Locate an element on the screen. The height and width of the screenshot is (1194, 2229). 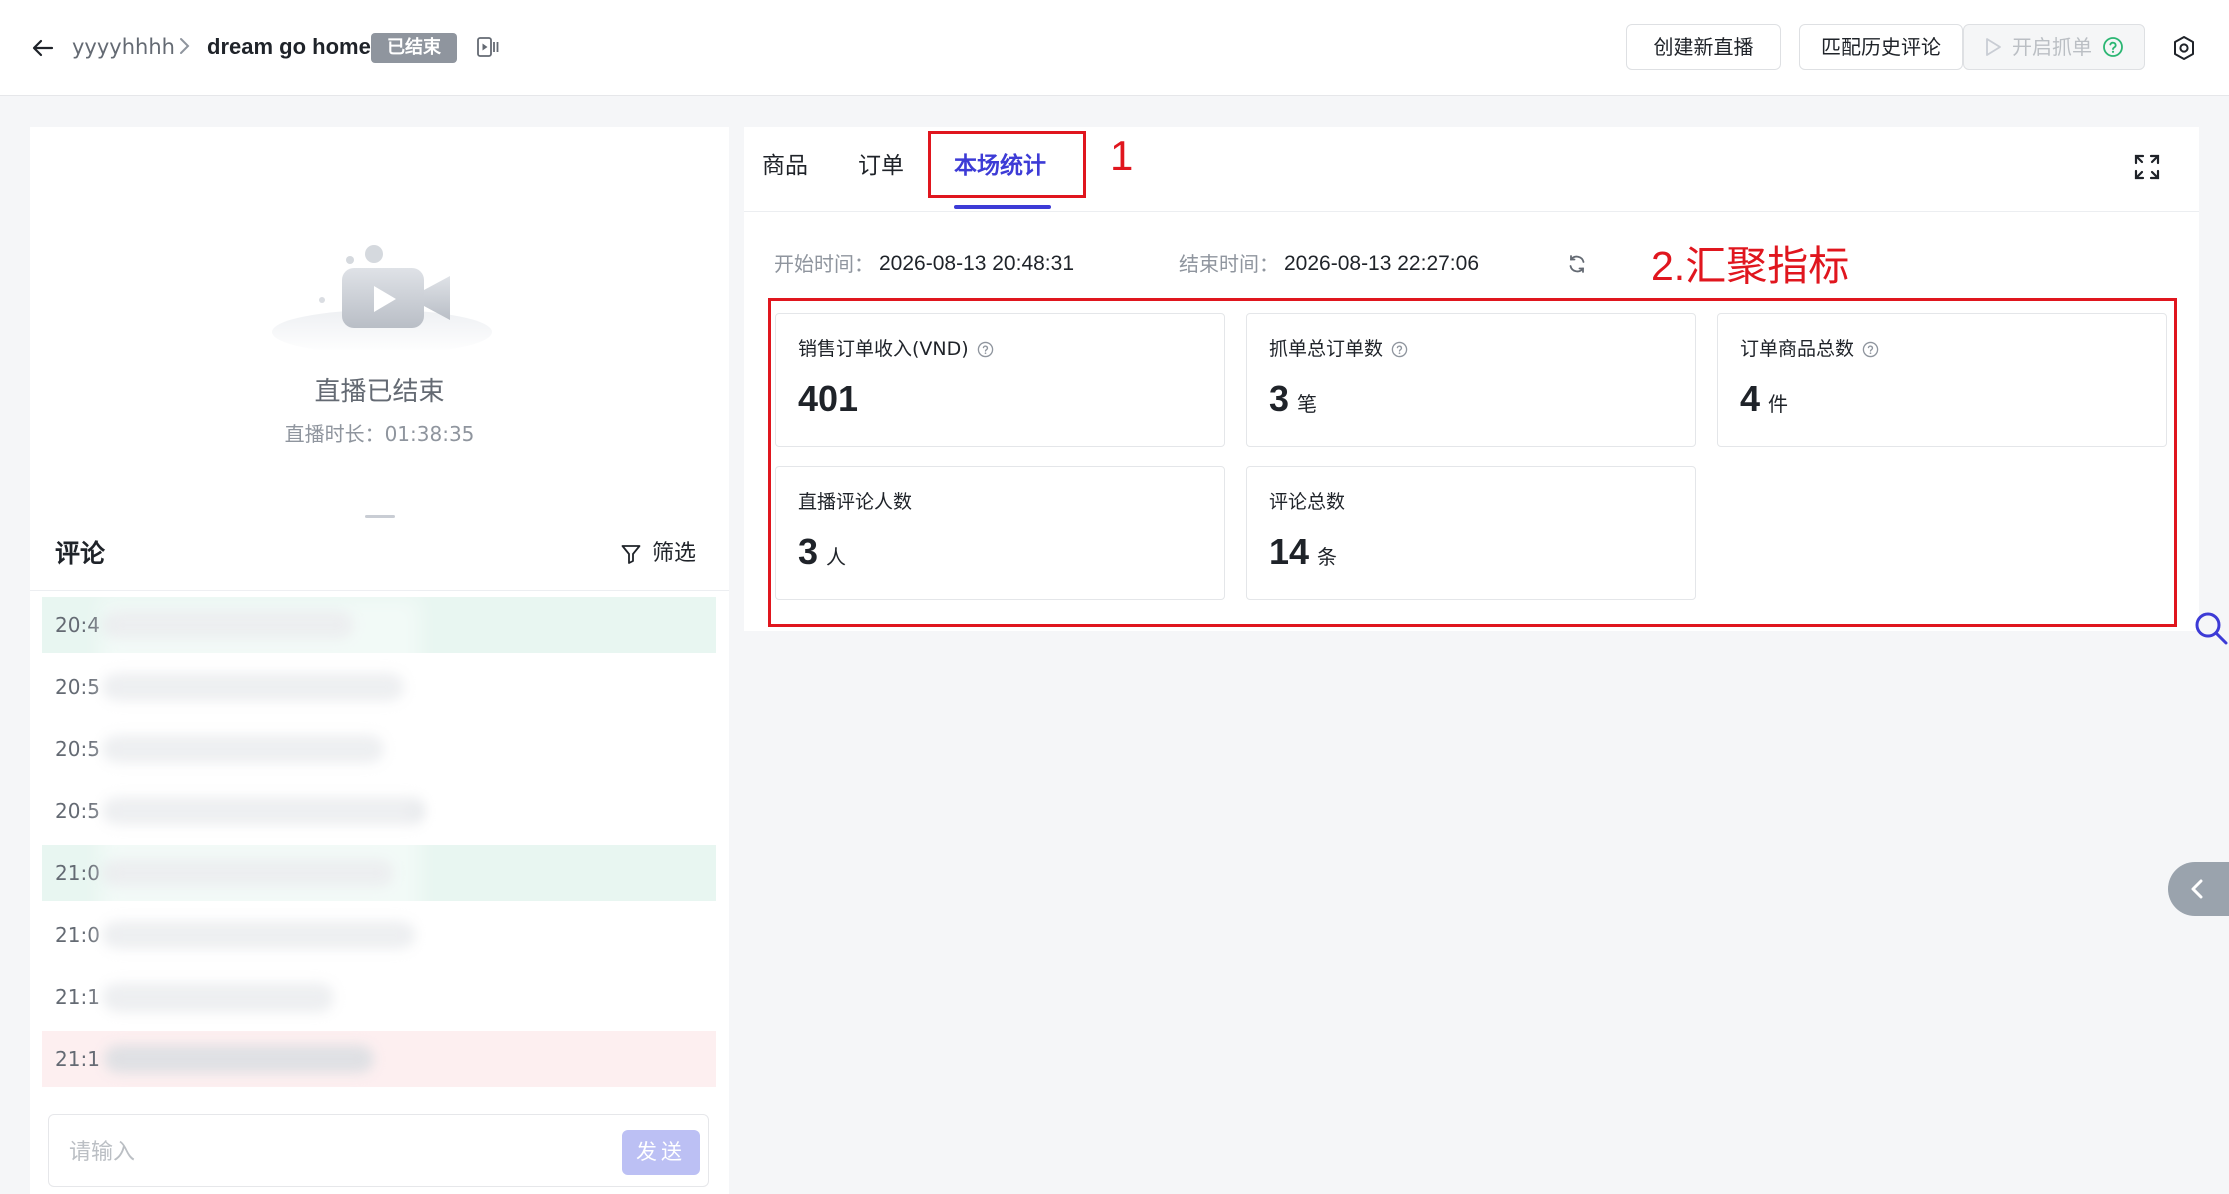
help-circle-icon is located at coordinates (2113, 47).